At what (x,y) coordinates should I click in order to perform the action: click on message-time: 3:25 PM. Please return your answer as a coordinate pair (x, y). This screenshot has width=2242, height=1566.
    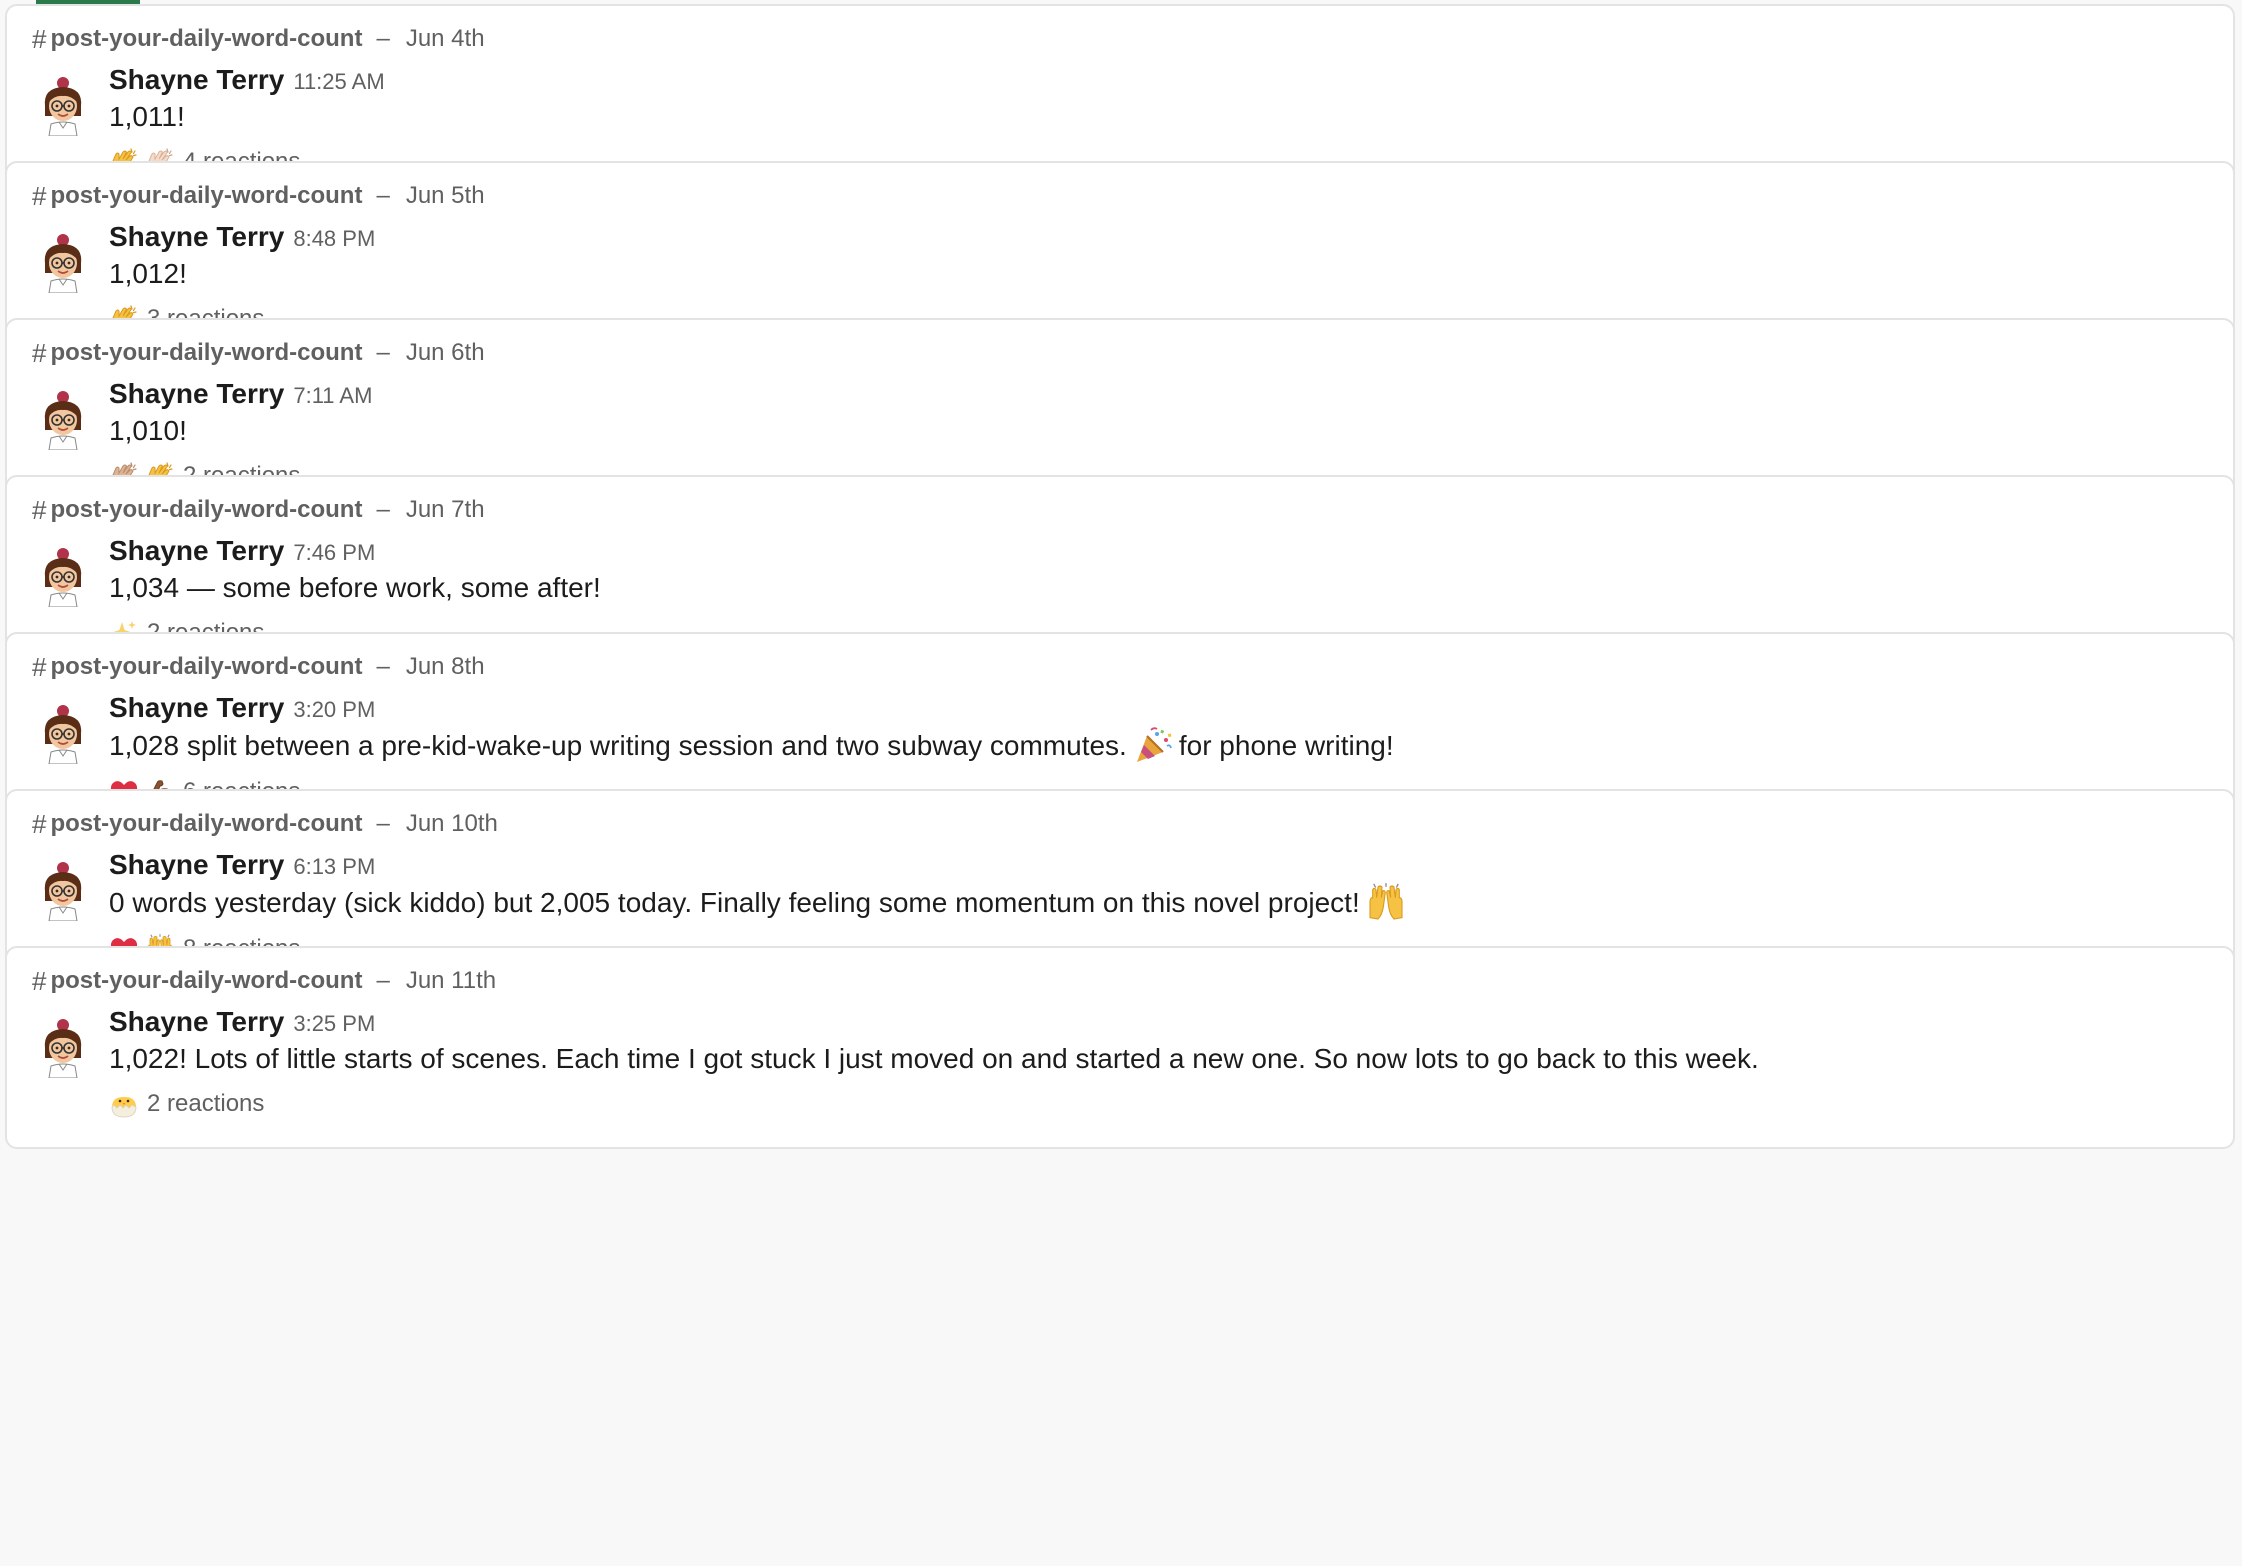
    Looking at the image, I should click on (334, 1024).